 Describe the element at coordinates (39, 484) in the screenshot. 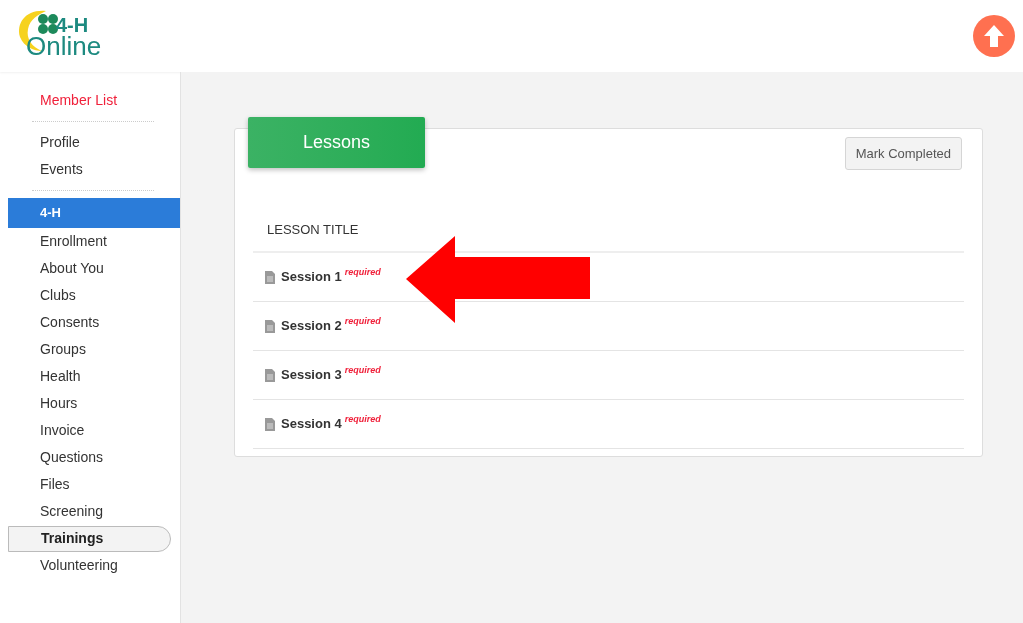

I see `sidebar-item: Files` at that location.